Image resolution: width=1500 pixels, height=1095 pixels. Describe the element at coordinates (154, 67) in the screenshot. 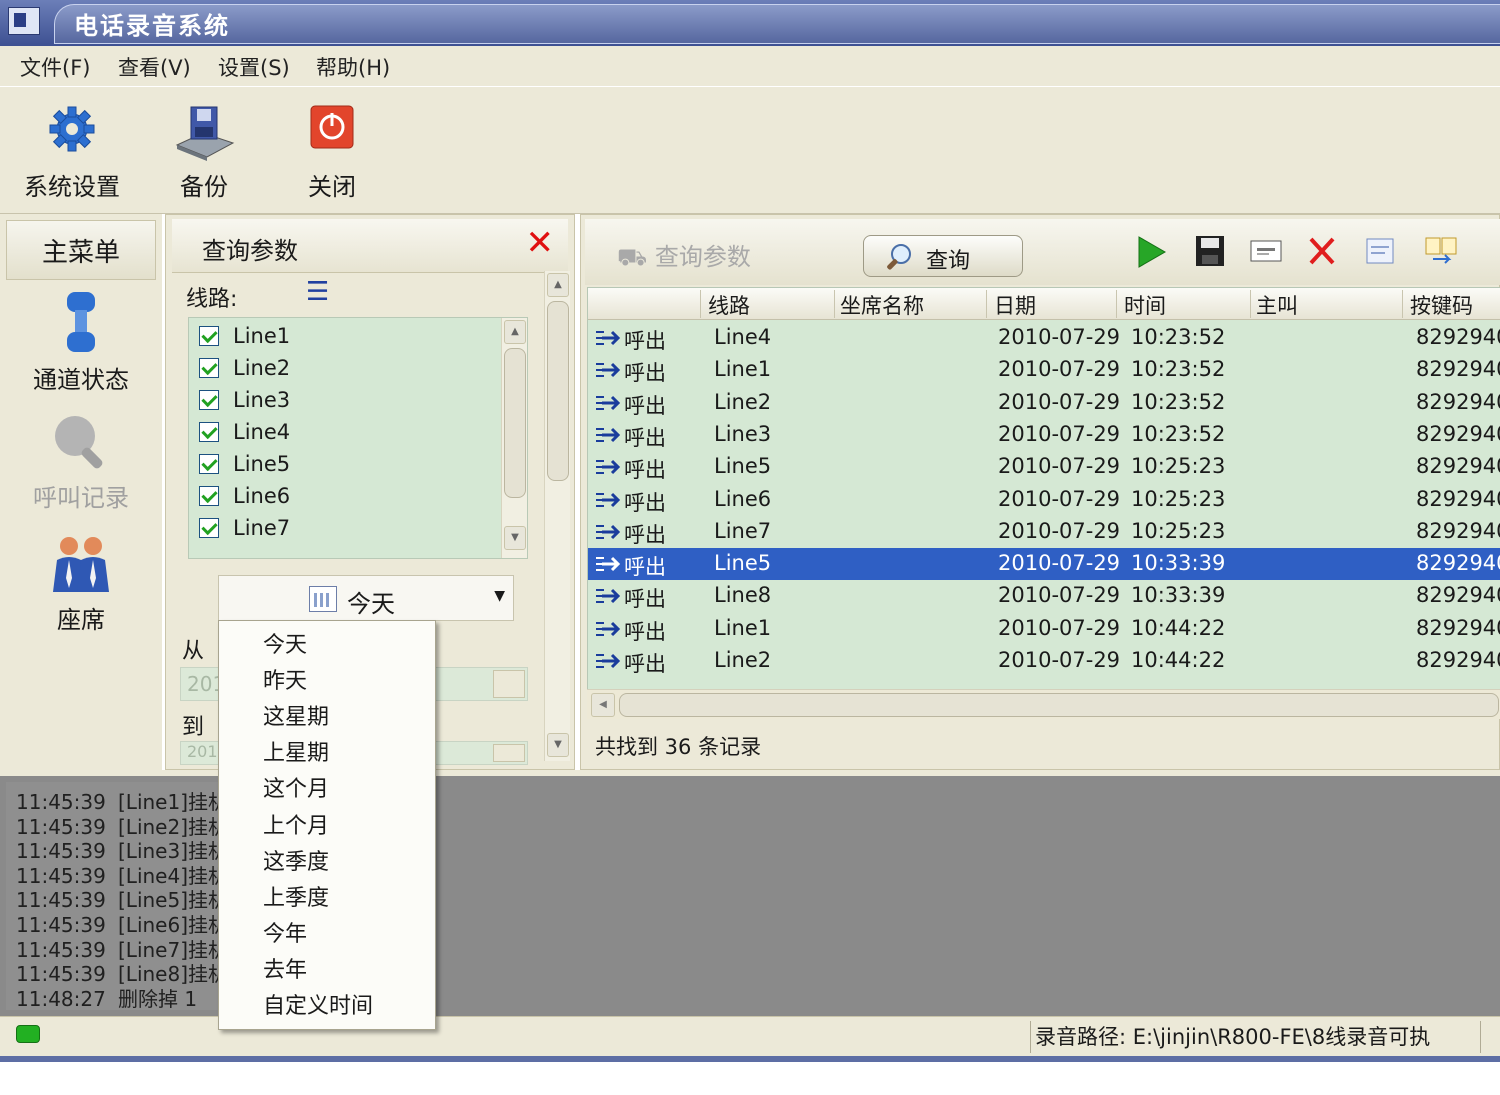

I see `menu-view: 查看(V)` at that location.